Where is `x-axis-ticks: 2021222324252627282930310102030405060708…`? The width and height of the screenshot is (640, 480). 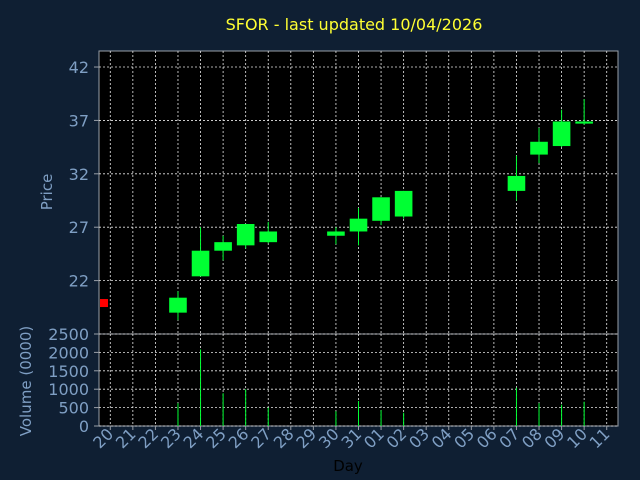 x-axis-ticks: 2021222324252627282930310102030405060708… is located at coordinates (351, 438).